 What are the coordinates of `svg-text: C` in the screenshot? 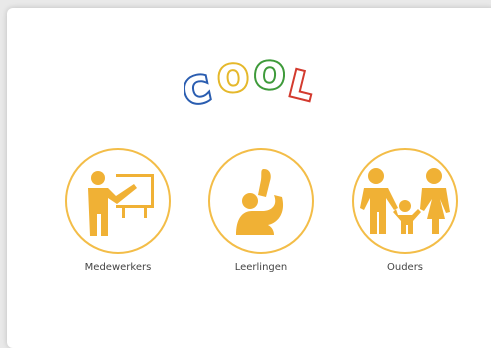 It's located at (199, 91).